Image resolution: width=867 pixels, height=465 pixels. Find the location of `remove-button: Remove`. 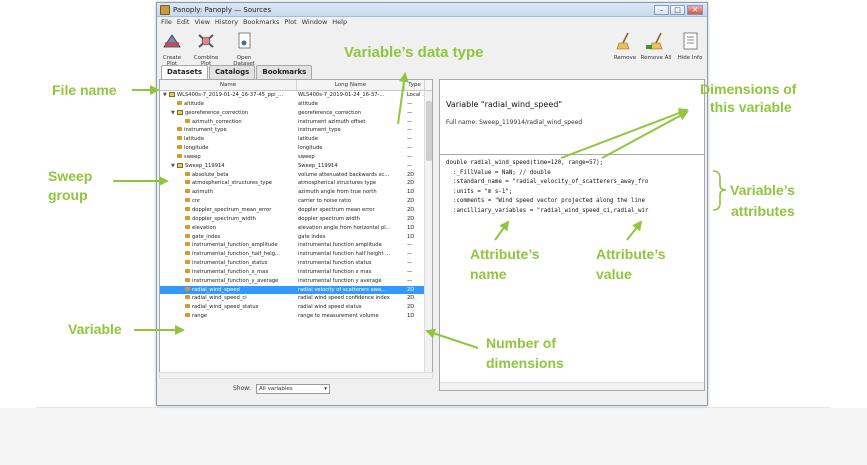

remove-button: Remove is located at coordinates (625, 46).